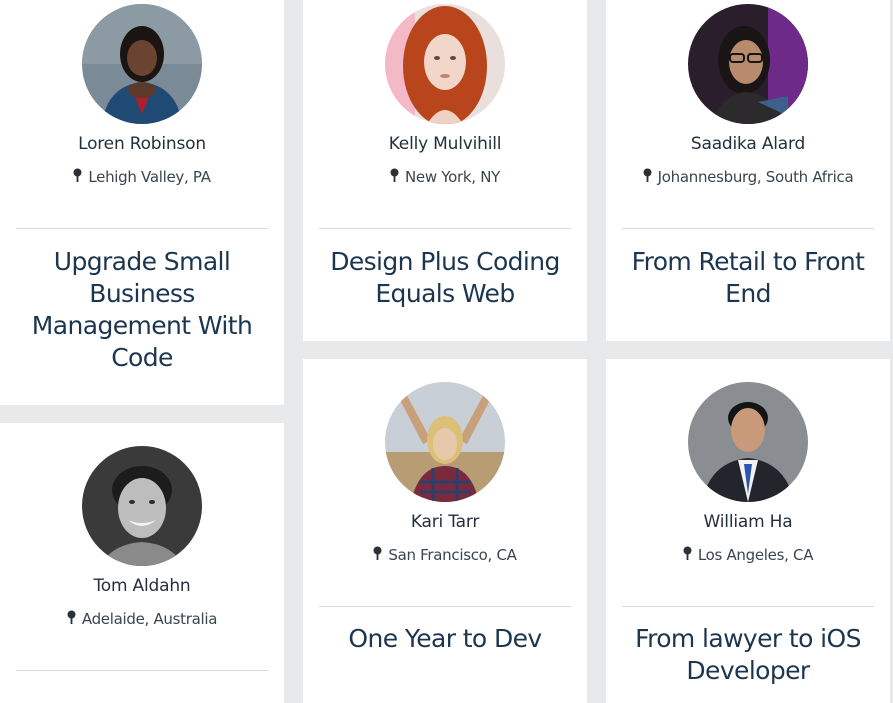 The width and height of the screenshot is (893, 703). Describe the element at coordinates (149, 619) in the screenshot. I see `location-text: Adelaide, Australia` at that location.